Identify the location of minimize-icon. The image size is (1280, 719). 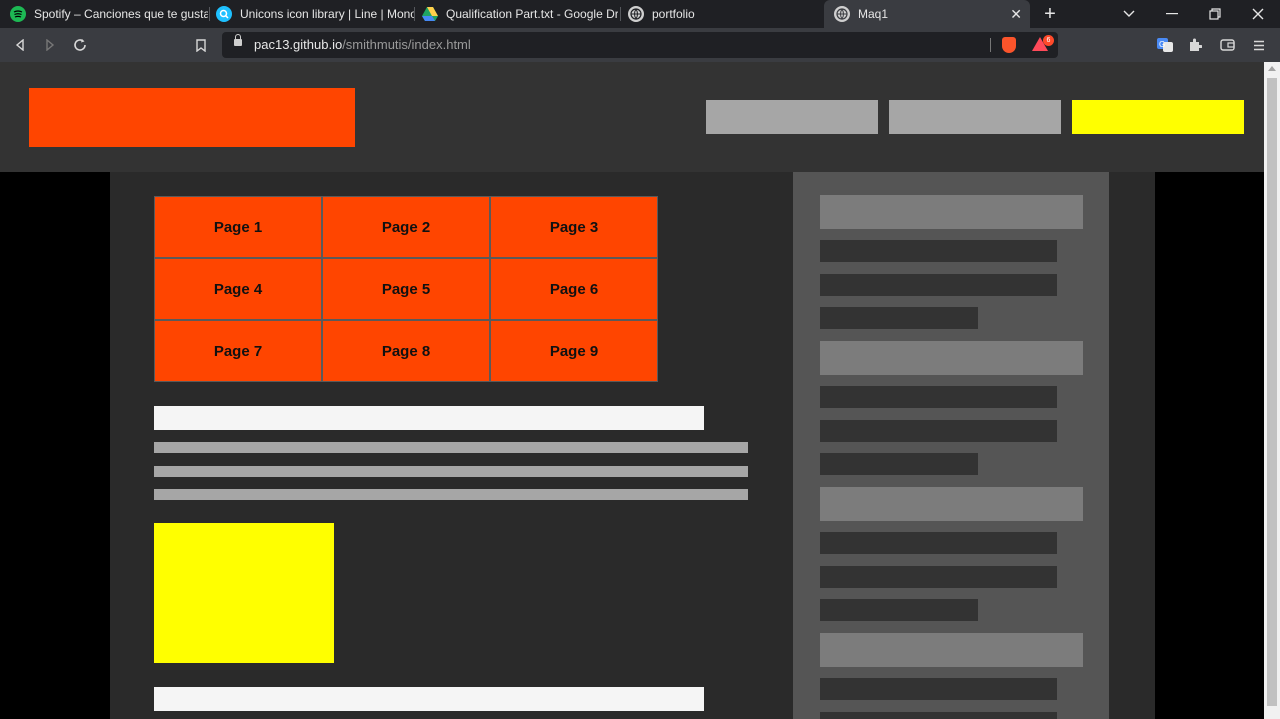
(1172, 14).